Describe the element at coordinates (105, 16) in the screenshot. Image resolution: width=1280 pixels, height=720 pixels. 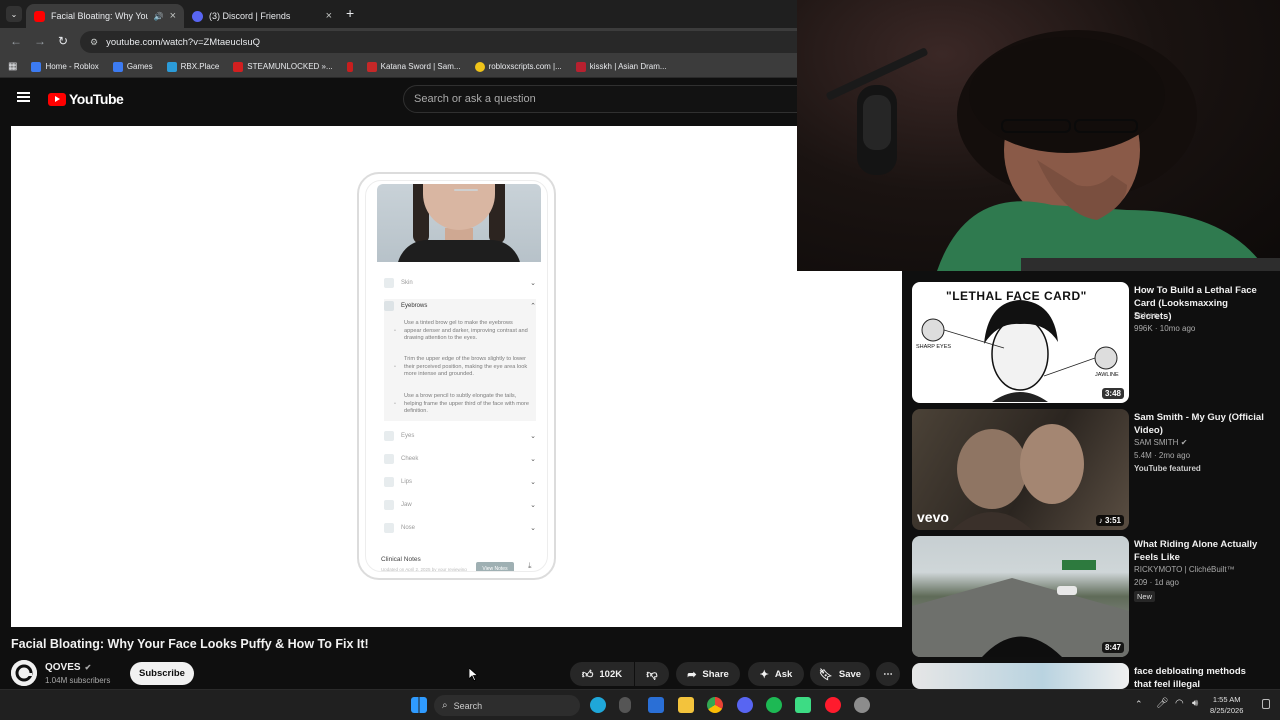
I see `tab-youtube: Facial Bloating: Why Your Fa 🔊 ×` at that location.